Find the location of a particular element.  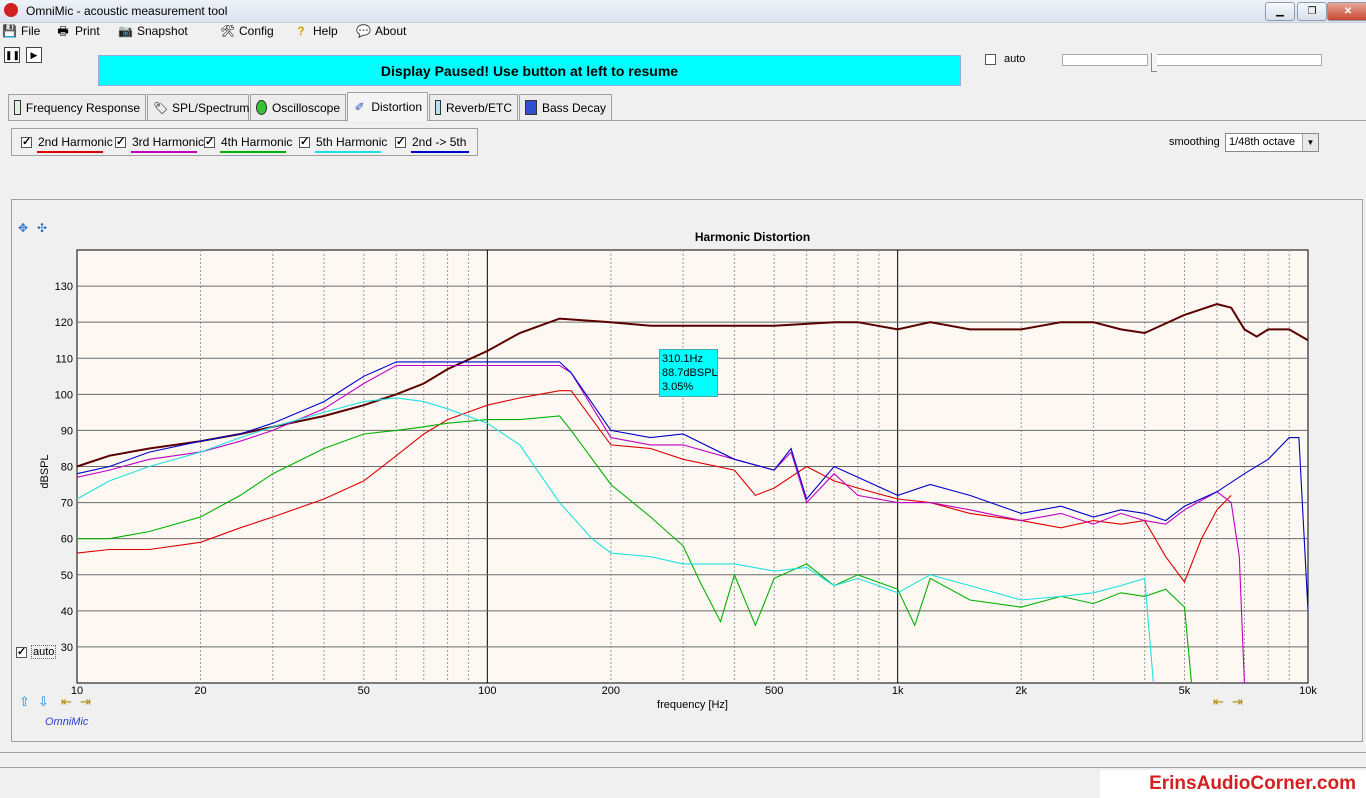

brand-label: OmniMic is located at coordinates (67, 722).